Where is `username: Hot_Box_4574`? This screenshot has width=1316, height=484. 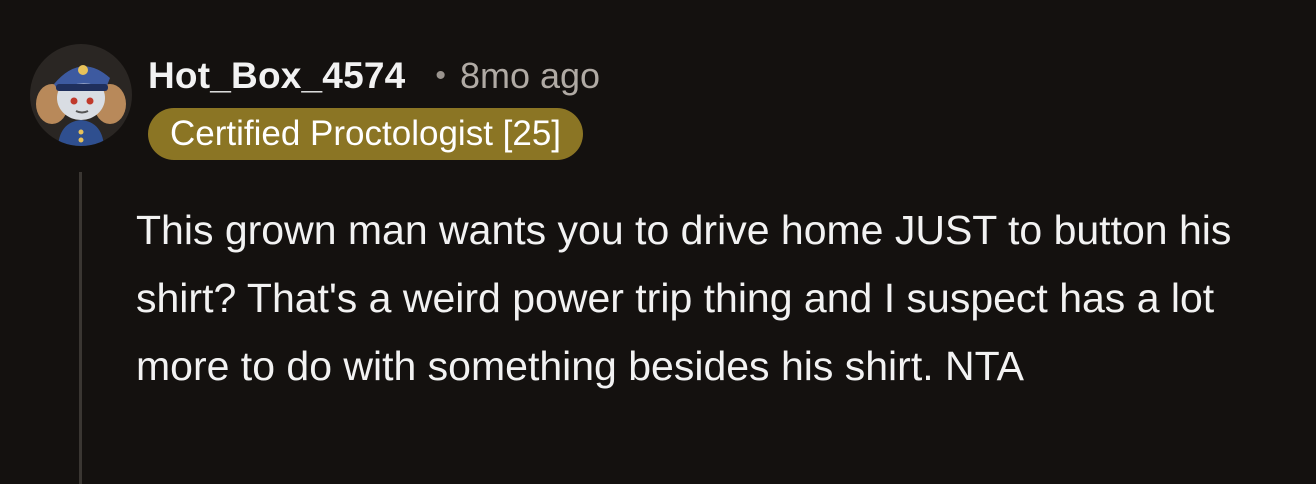 username: Hot_Box_4574 is located at coordinates (276, 76).